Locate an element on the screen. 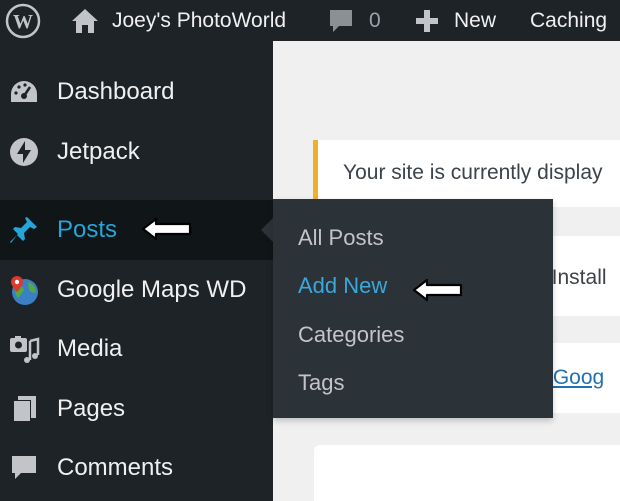  submenu-categories: Categories is located at coordinates (351, 335).